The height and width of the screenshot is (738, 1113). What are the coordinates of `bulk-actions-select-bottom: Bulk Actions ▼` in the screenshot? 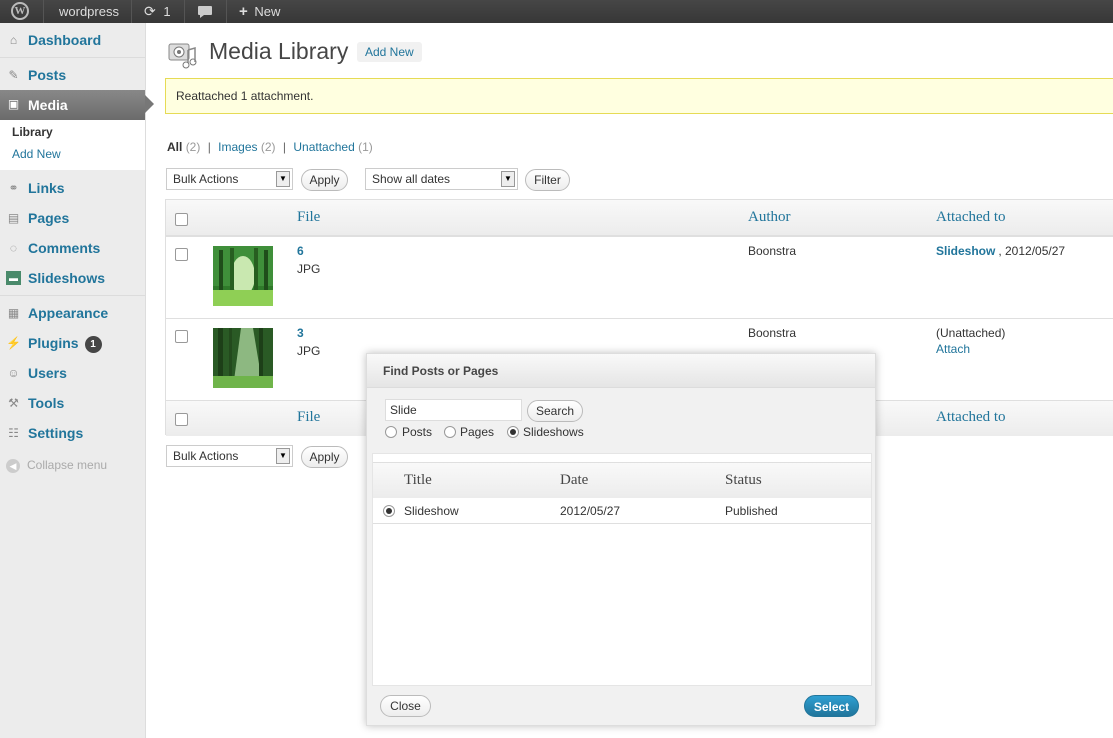 It's located at (229, 456).